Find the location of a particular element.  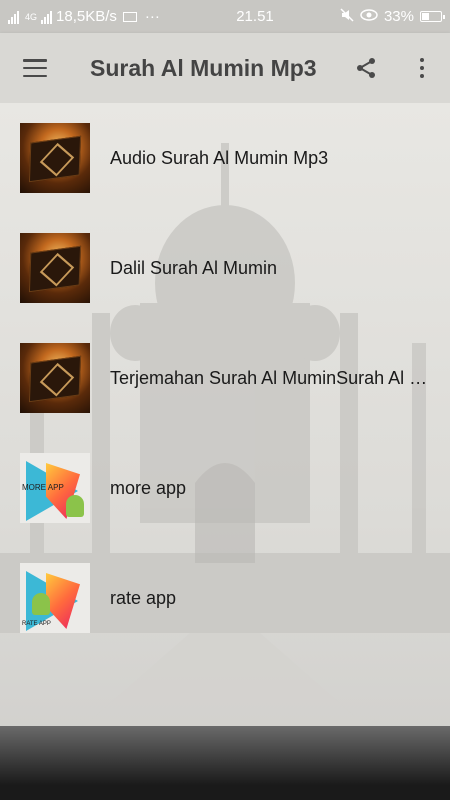

share-icon is located at coordinates (366, 68).